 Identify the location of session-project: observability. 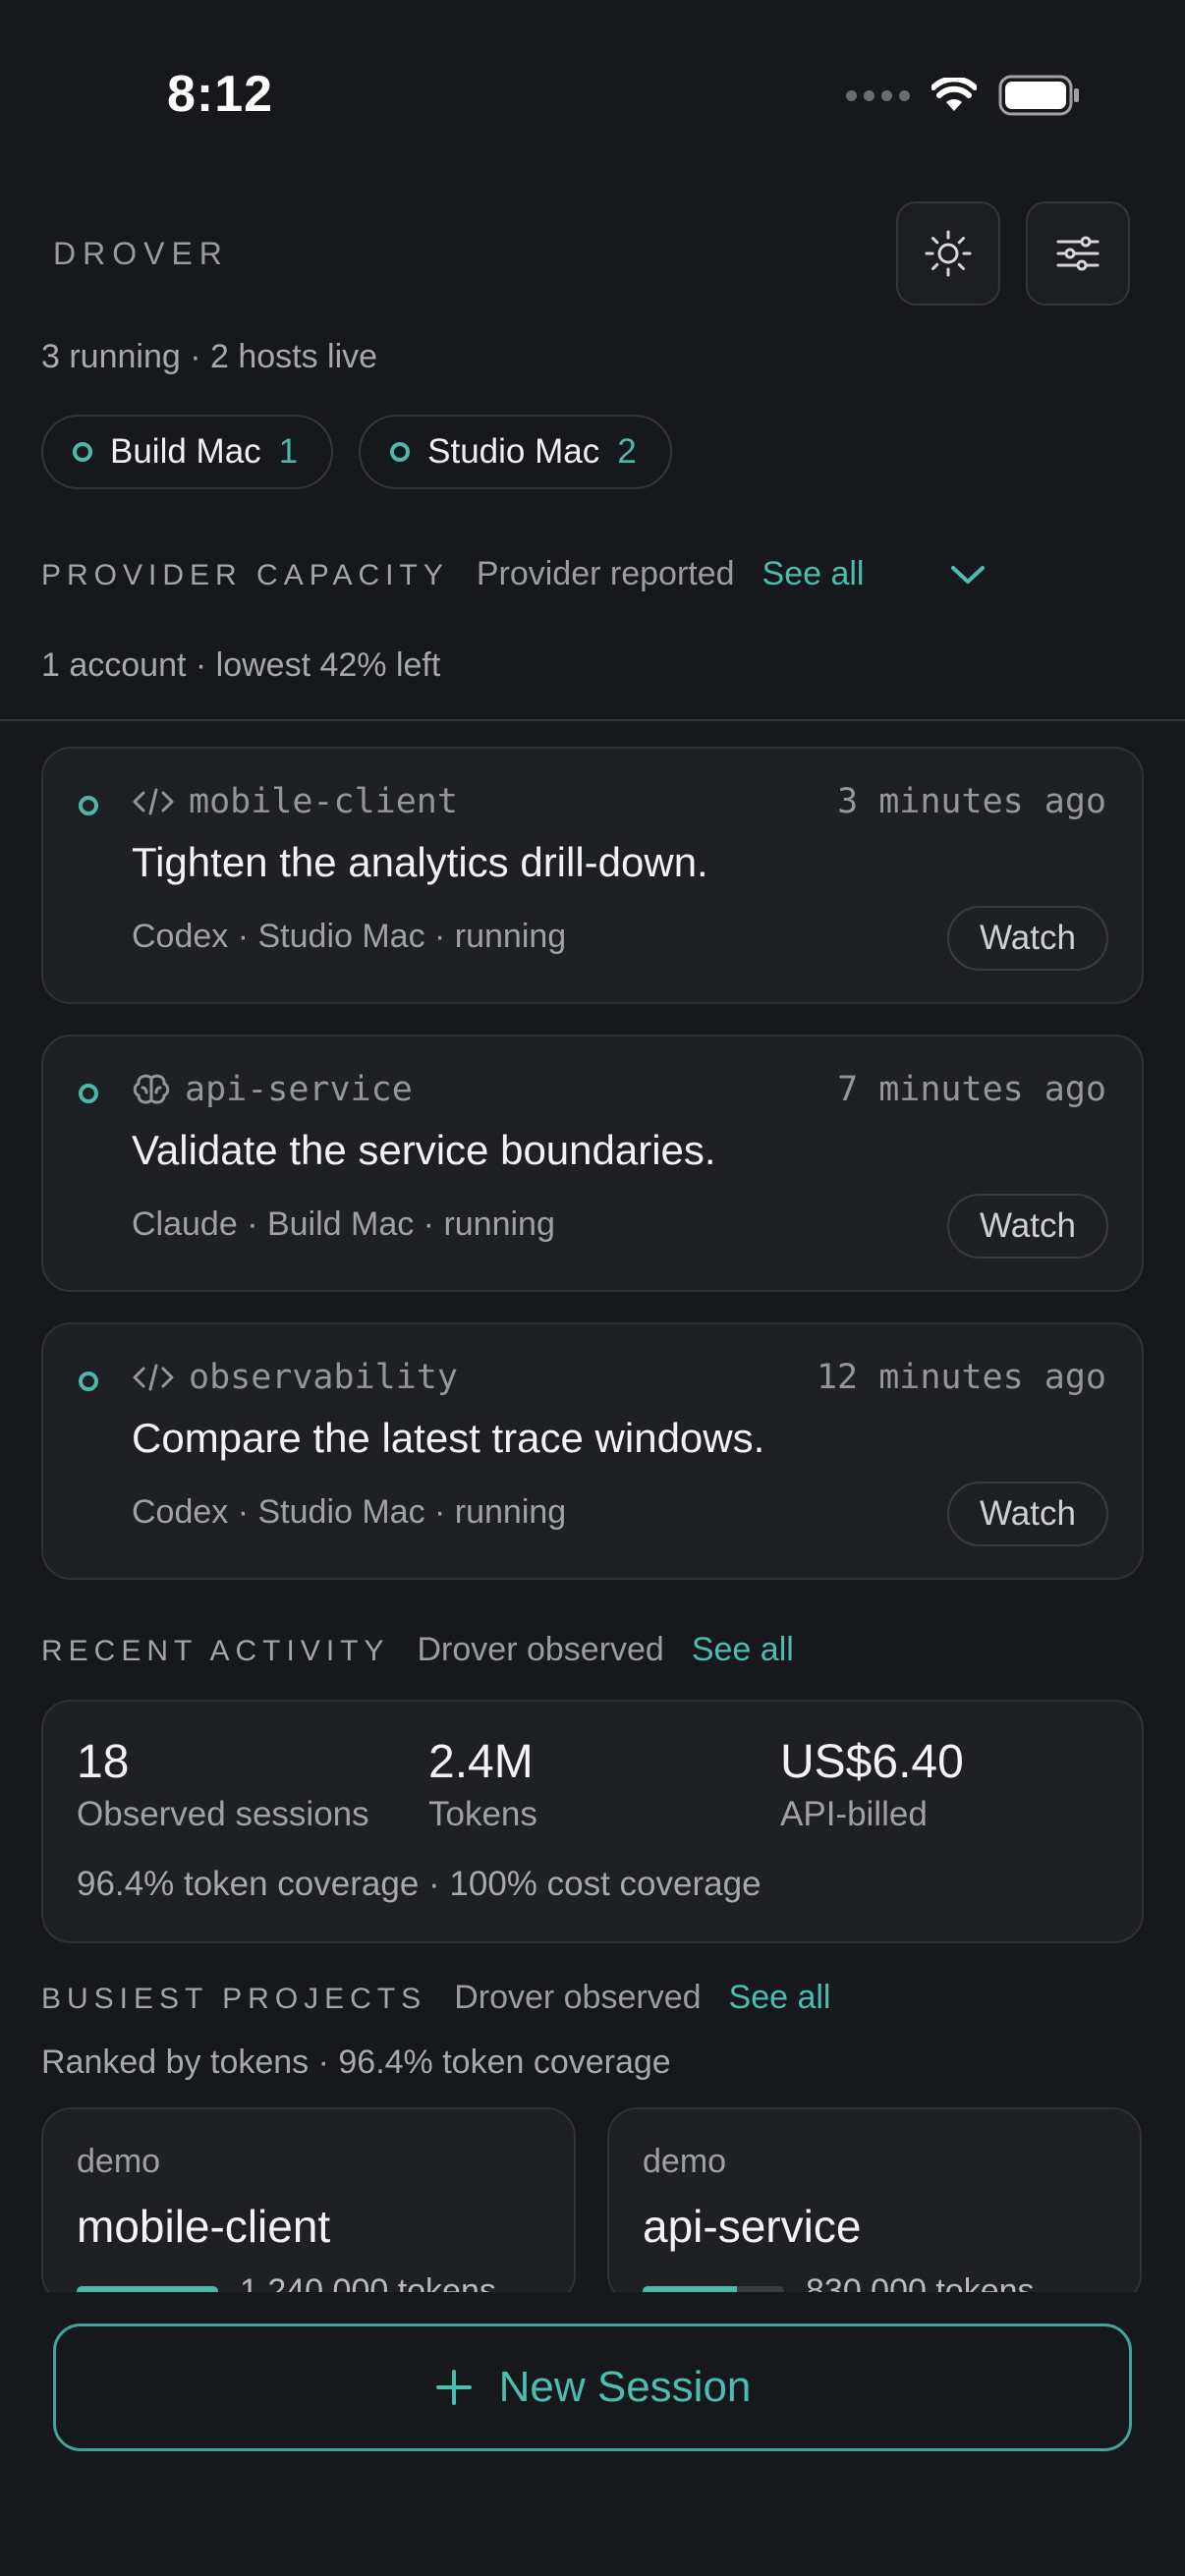
(295, 1377).